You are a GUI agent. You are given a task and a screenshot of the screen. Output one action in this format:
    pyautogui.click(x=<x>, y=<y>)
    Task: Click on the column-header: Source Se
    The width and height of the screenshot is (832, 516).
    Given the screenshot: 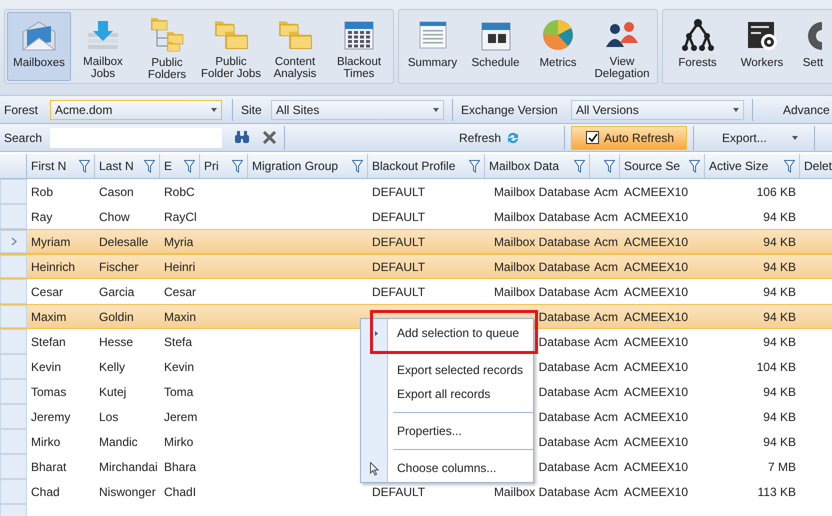 What is the action you would take?
    pyautogui.click(x=662, y=166)
    